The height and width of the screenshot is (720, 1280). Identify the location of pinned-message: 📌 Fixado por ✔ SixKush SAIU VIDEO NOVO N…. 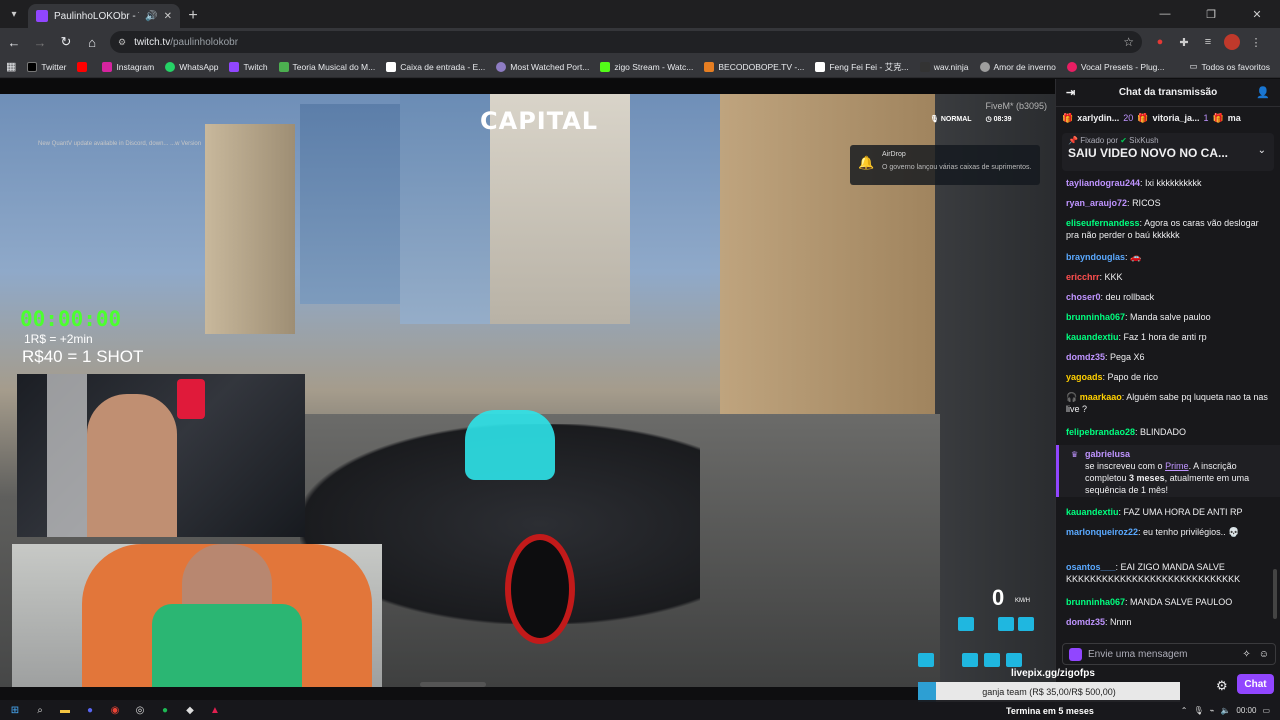
(1168, 152).